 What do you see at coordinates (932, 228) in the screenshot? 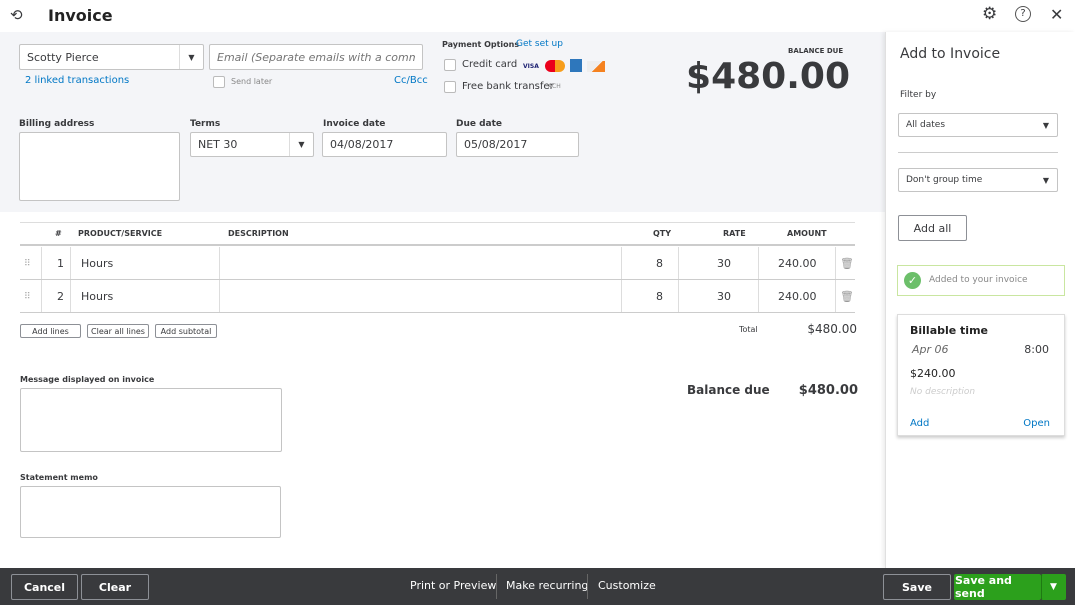
I see `add-all-button: Add all` at bounding box center [932, 228].